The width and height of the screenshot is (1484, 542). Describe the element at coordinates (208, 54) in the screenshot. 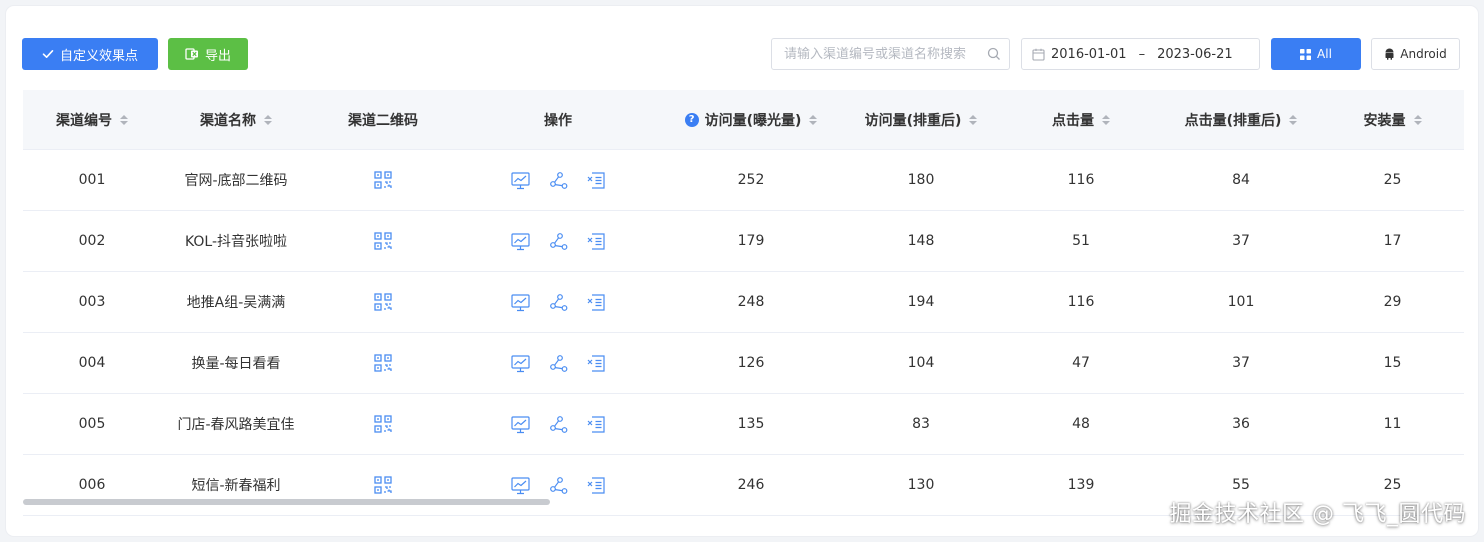

I see `export-button: 导出` at that location.